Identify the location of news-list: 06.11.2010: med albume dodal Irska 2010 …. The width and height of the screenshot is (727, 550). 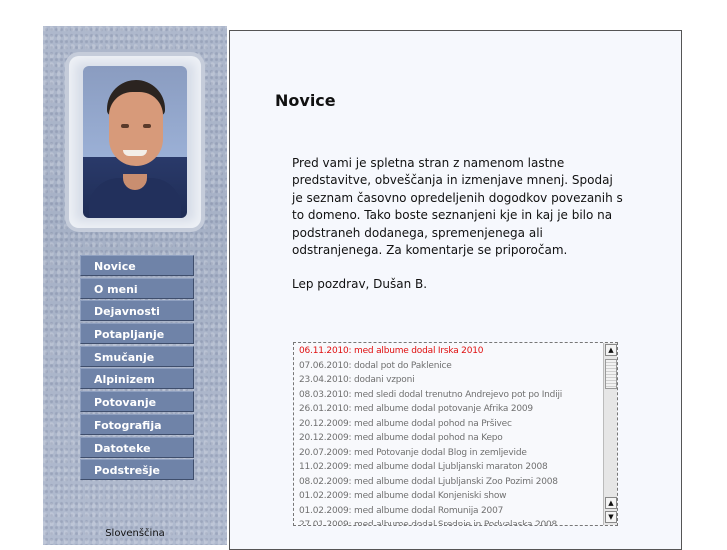
(449, 434).